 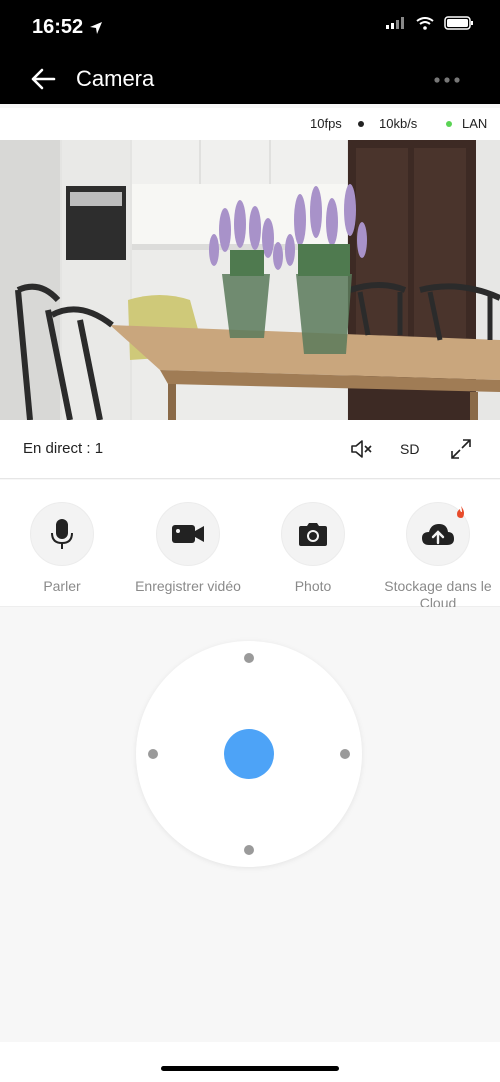 What do you see at coordinates (249, 850) in the screenshot?
I see `ptz-down-dot` at bounding box center [249, 850].